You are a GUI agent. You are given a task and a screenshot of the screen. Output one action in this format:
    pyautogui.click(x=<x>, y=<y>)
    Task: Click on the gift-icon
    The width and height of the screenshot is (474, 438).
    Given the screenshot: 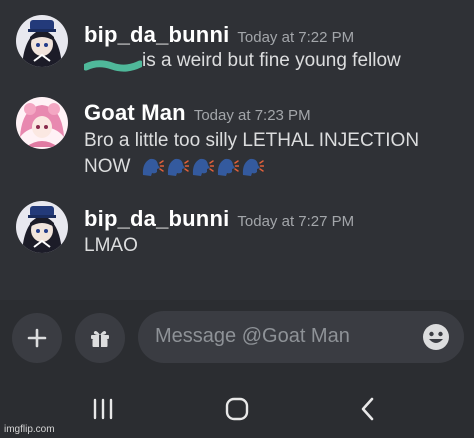 What is the action you would take?
    pyautogui.click(x=100, y=339)
    